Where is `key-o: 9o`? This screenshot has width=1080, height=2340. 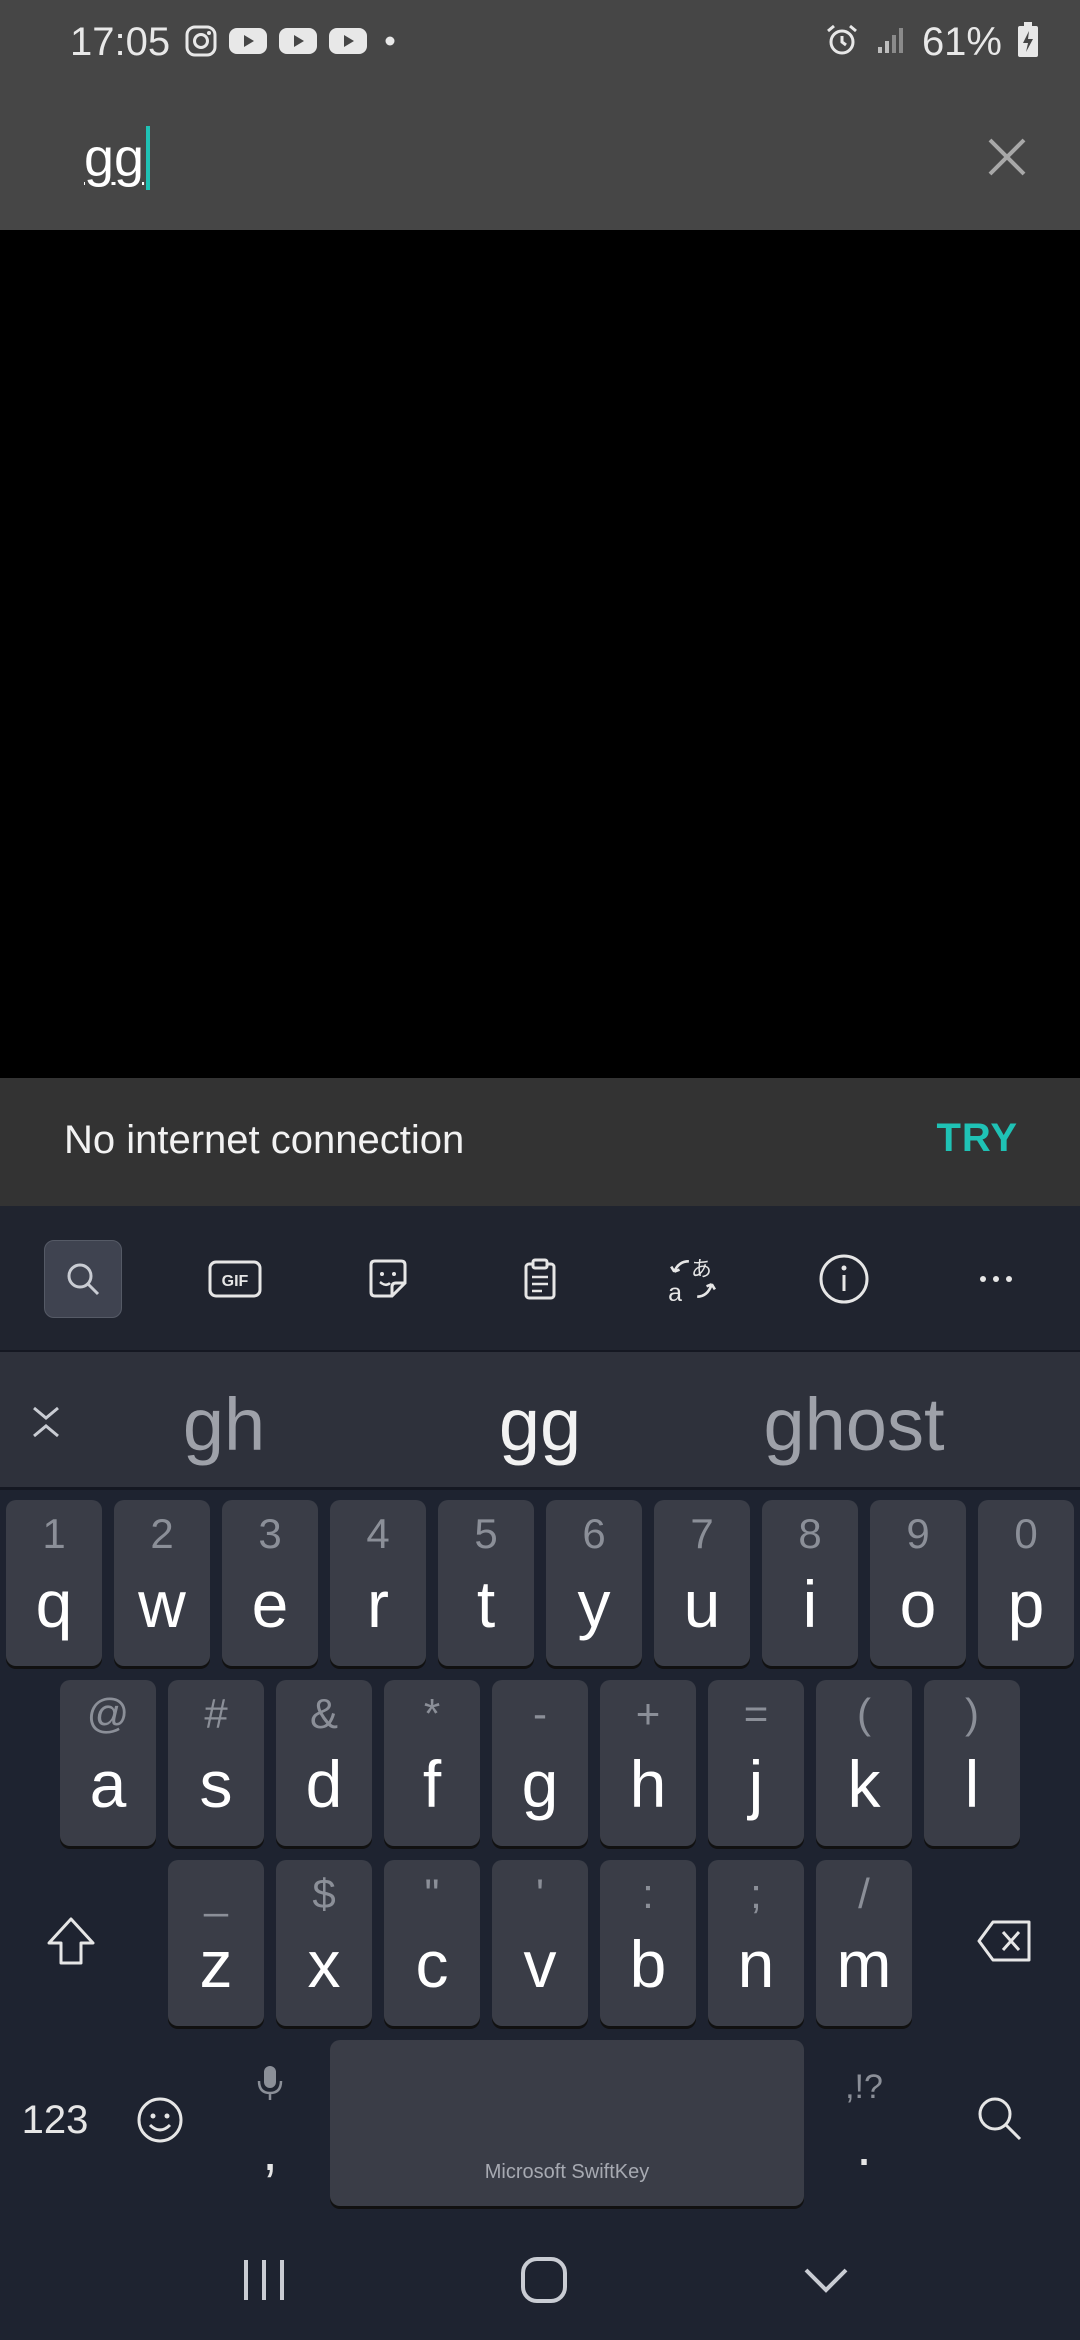
key-o: 9o is located at coordinates (918, 1583).